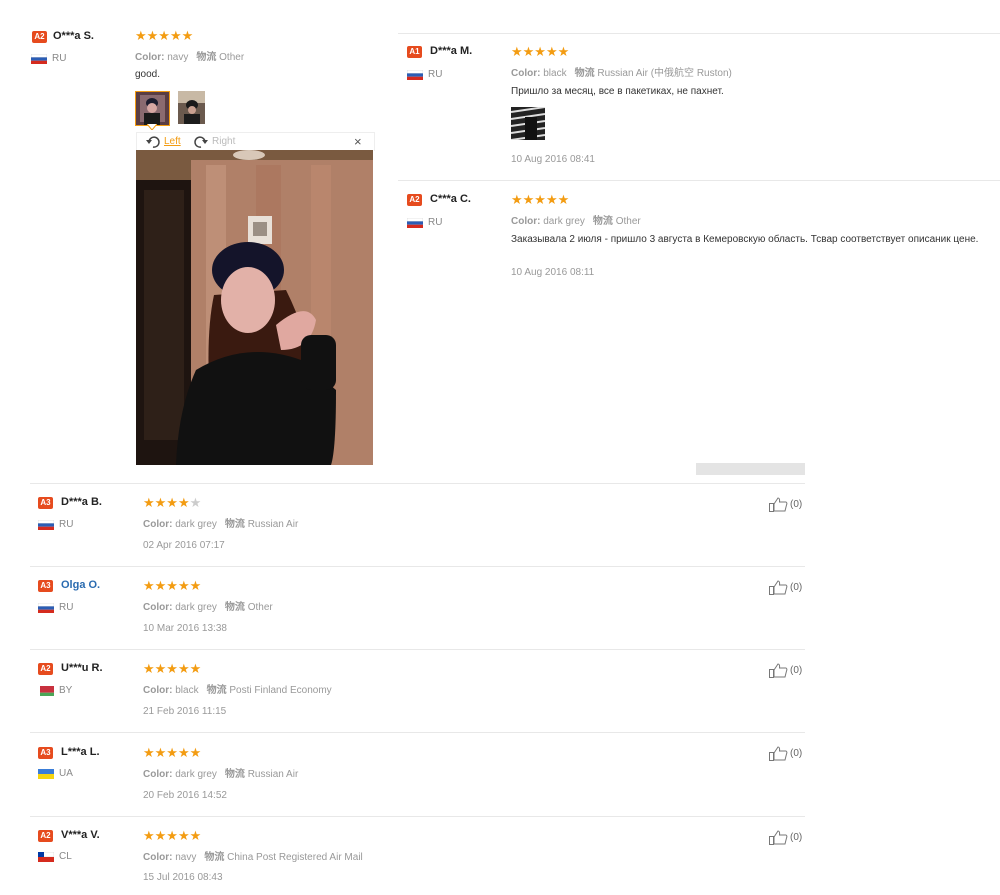 The width and height of the screenshot is (1000, 895). What do you see at coordinates (223, 141) in the screenshot?
I see `rotate-right-link: Right` at bounding box center [223, 141].